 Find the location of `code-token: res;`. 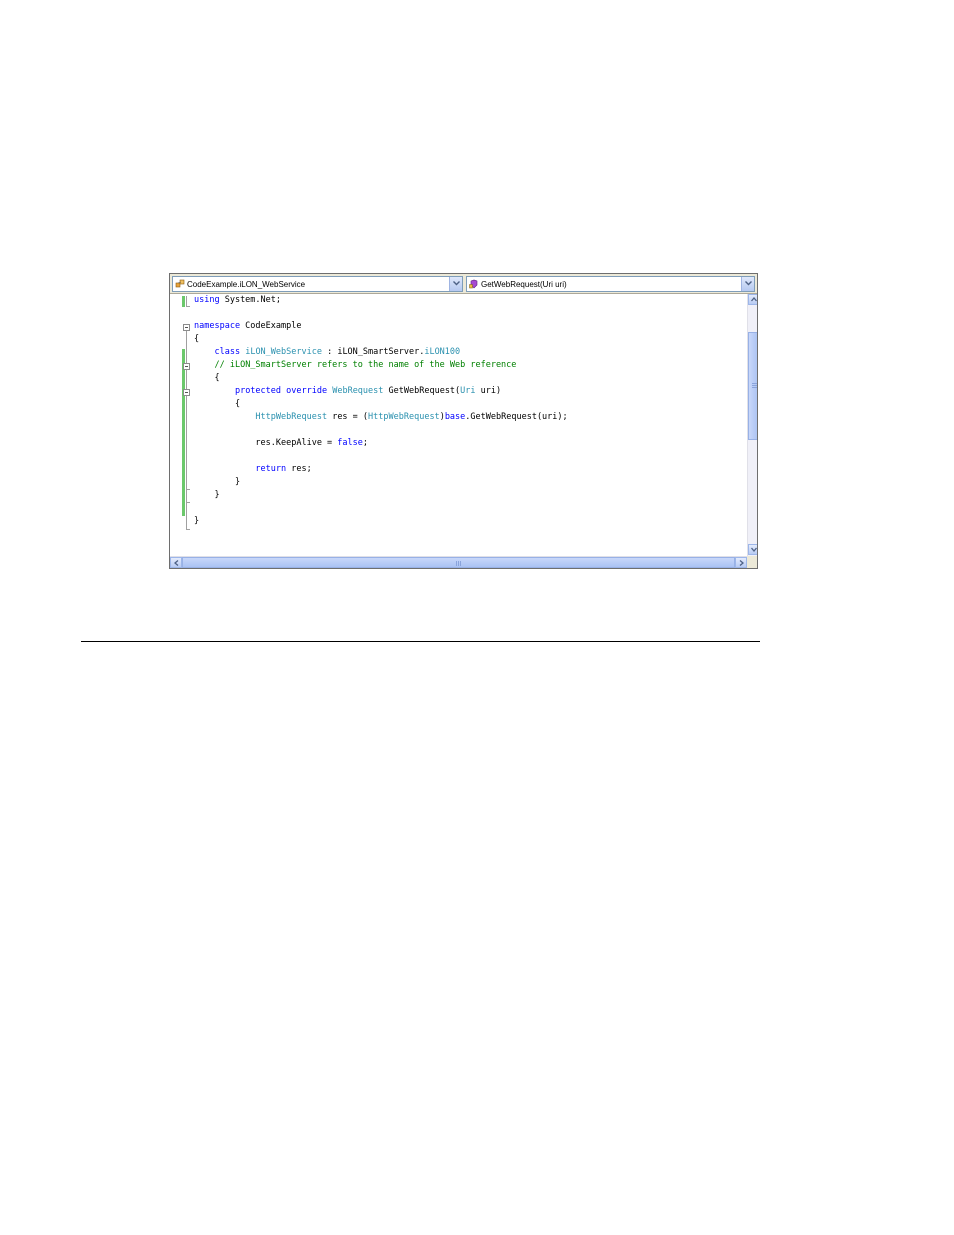

code-token: res; is located at coordinates (299, 469).